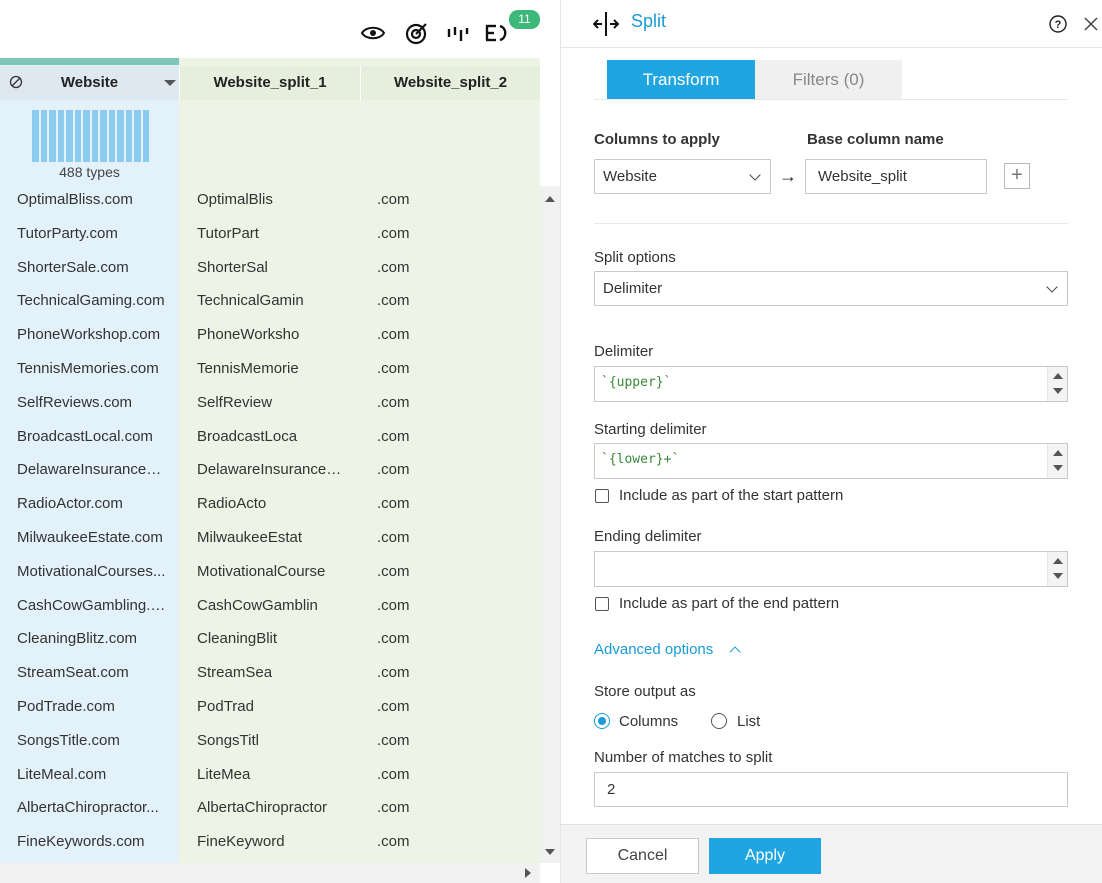 The width and height of the screenshot is (1102, 883). Describe the element at coordinates (92, 842) in the screenshot. I see `cell-website: FineKeywords.com` at that location.